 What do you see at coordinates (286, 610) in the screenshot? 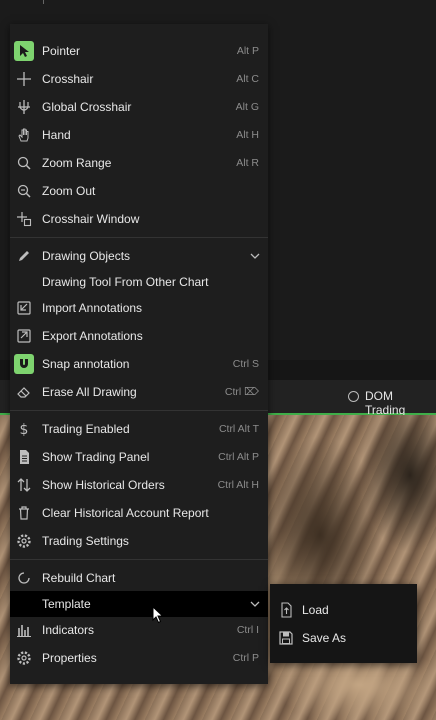
I see `load-file-icon` at bounding box center [286, 610].